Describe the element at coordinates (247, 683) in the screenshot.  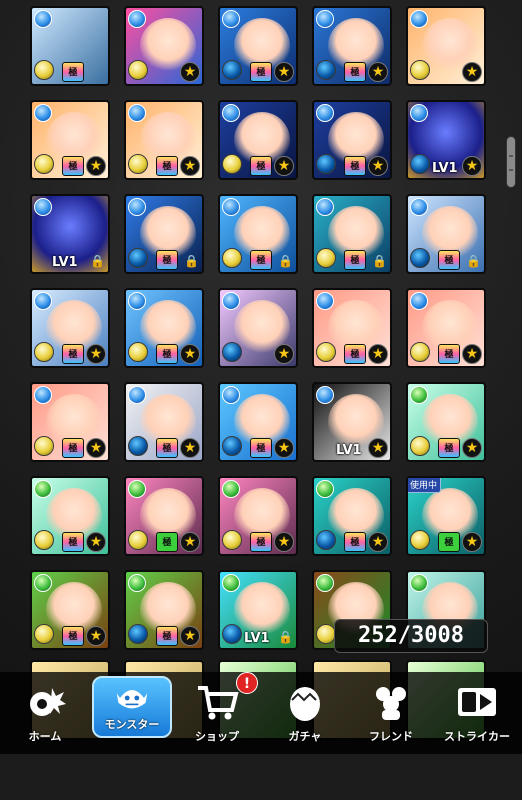
I see `shop-notification-badge: !` at that location.